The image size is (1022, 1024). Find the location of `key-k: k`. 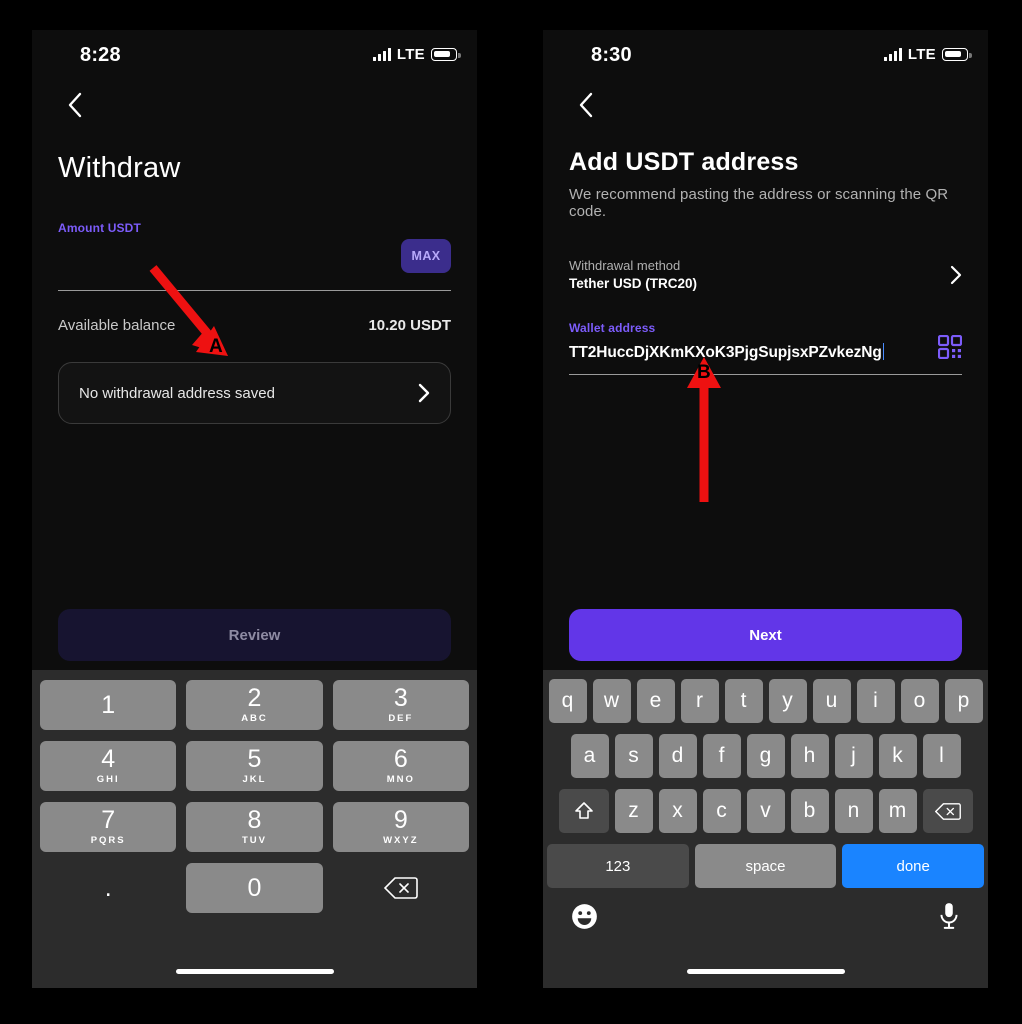

key-k: k is located at coordinates (897, 756).